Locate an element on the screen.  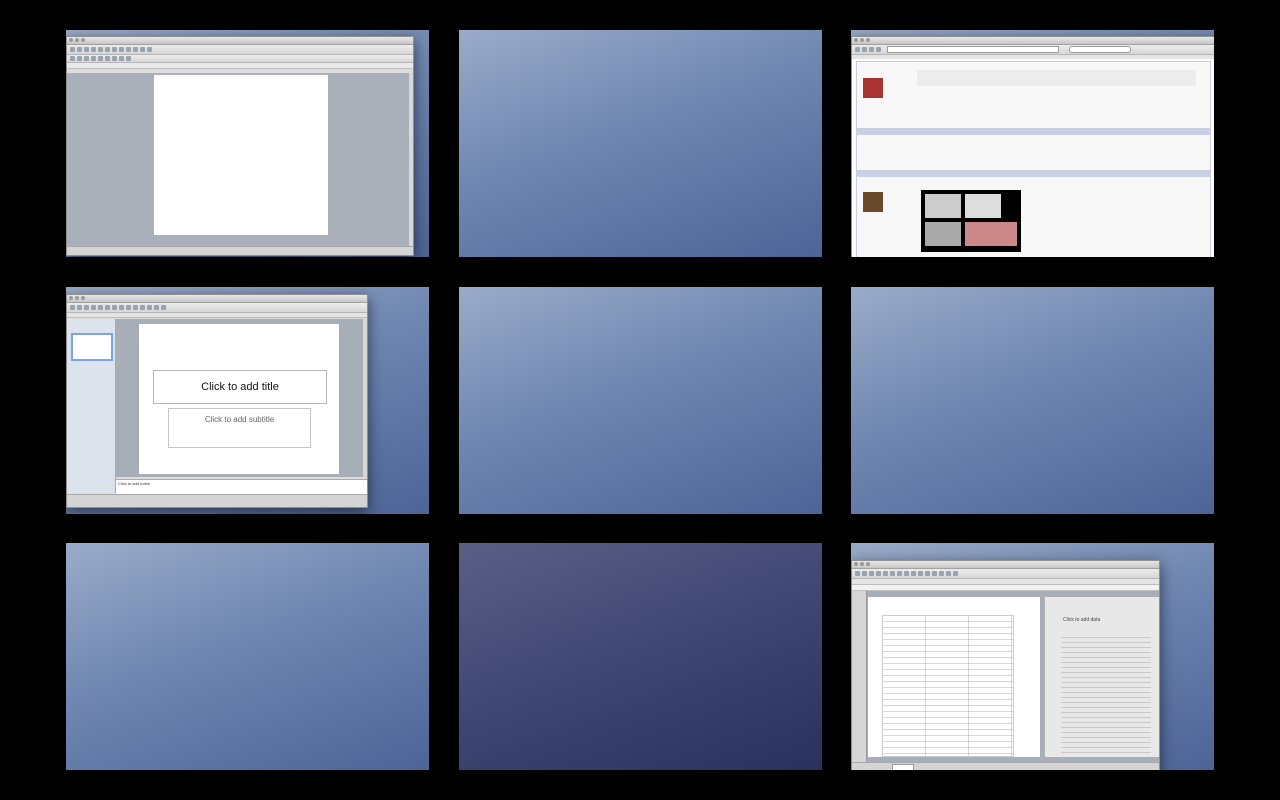
sheet-tab is located at coordinates (903, 767).